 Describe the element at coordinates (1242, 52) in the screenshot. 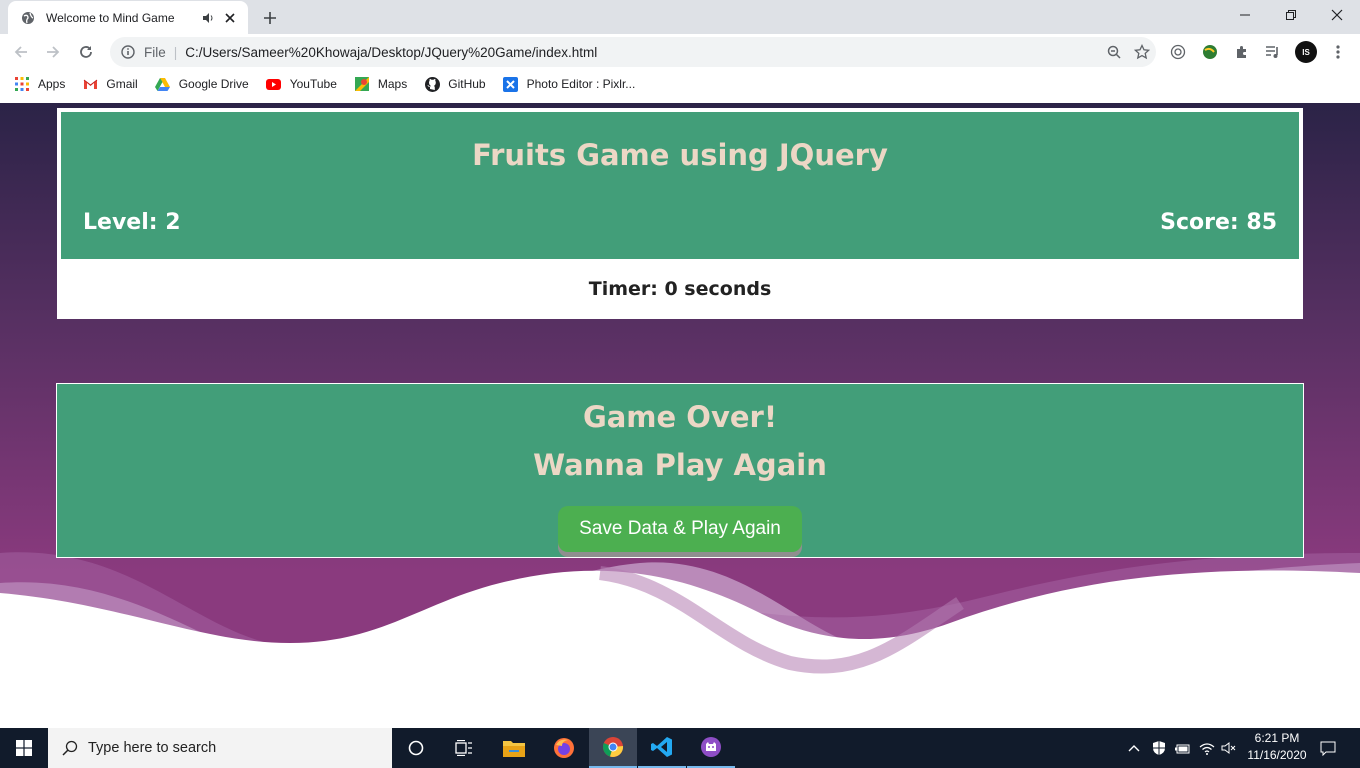

I see `puzzle-icon` at that location.